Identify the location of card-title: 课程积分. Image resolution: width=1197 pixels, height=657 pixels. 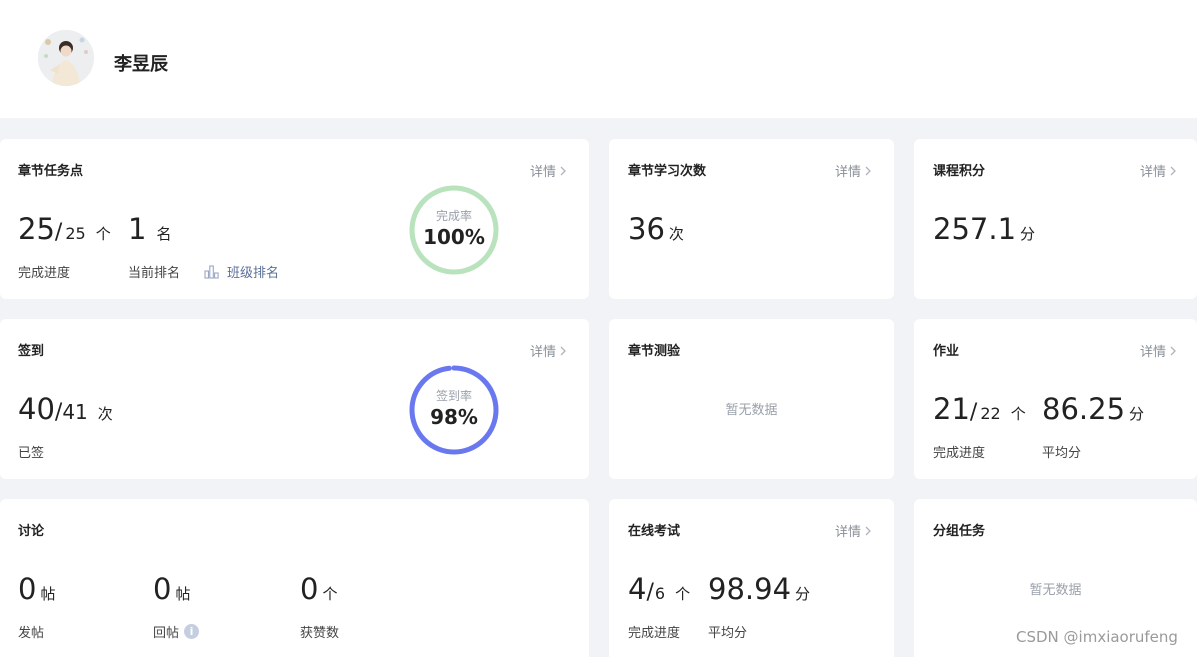
(959, 171).